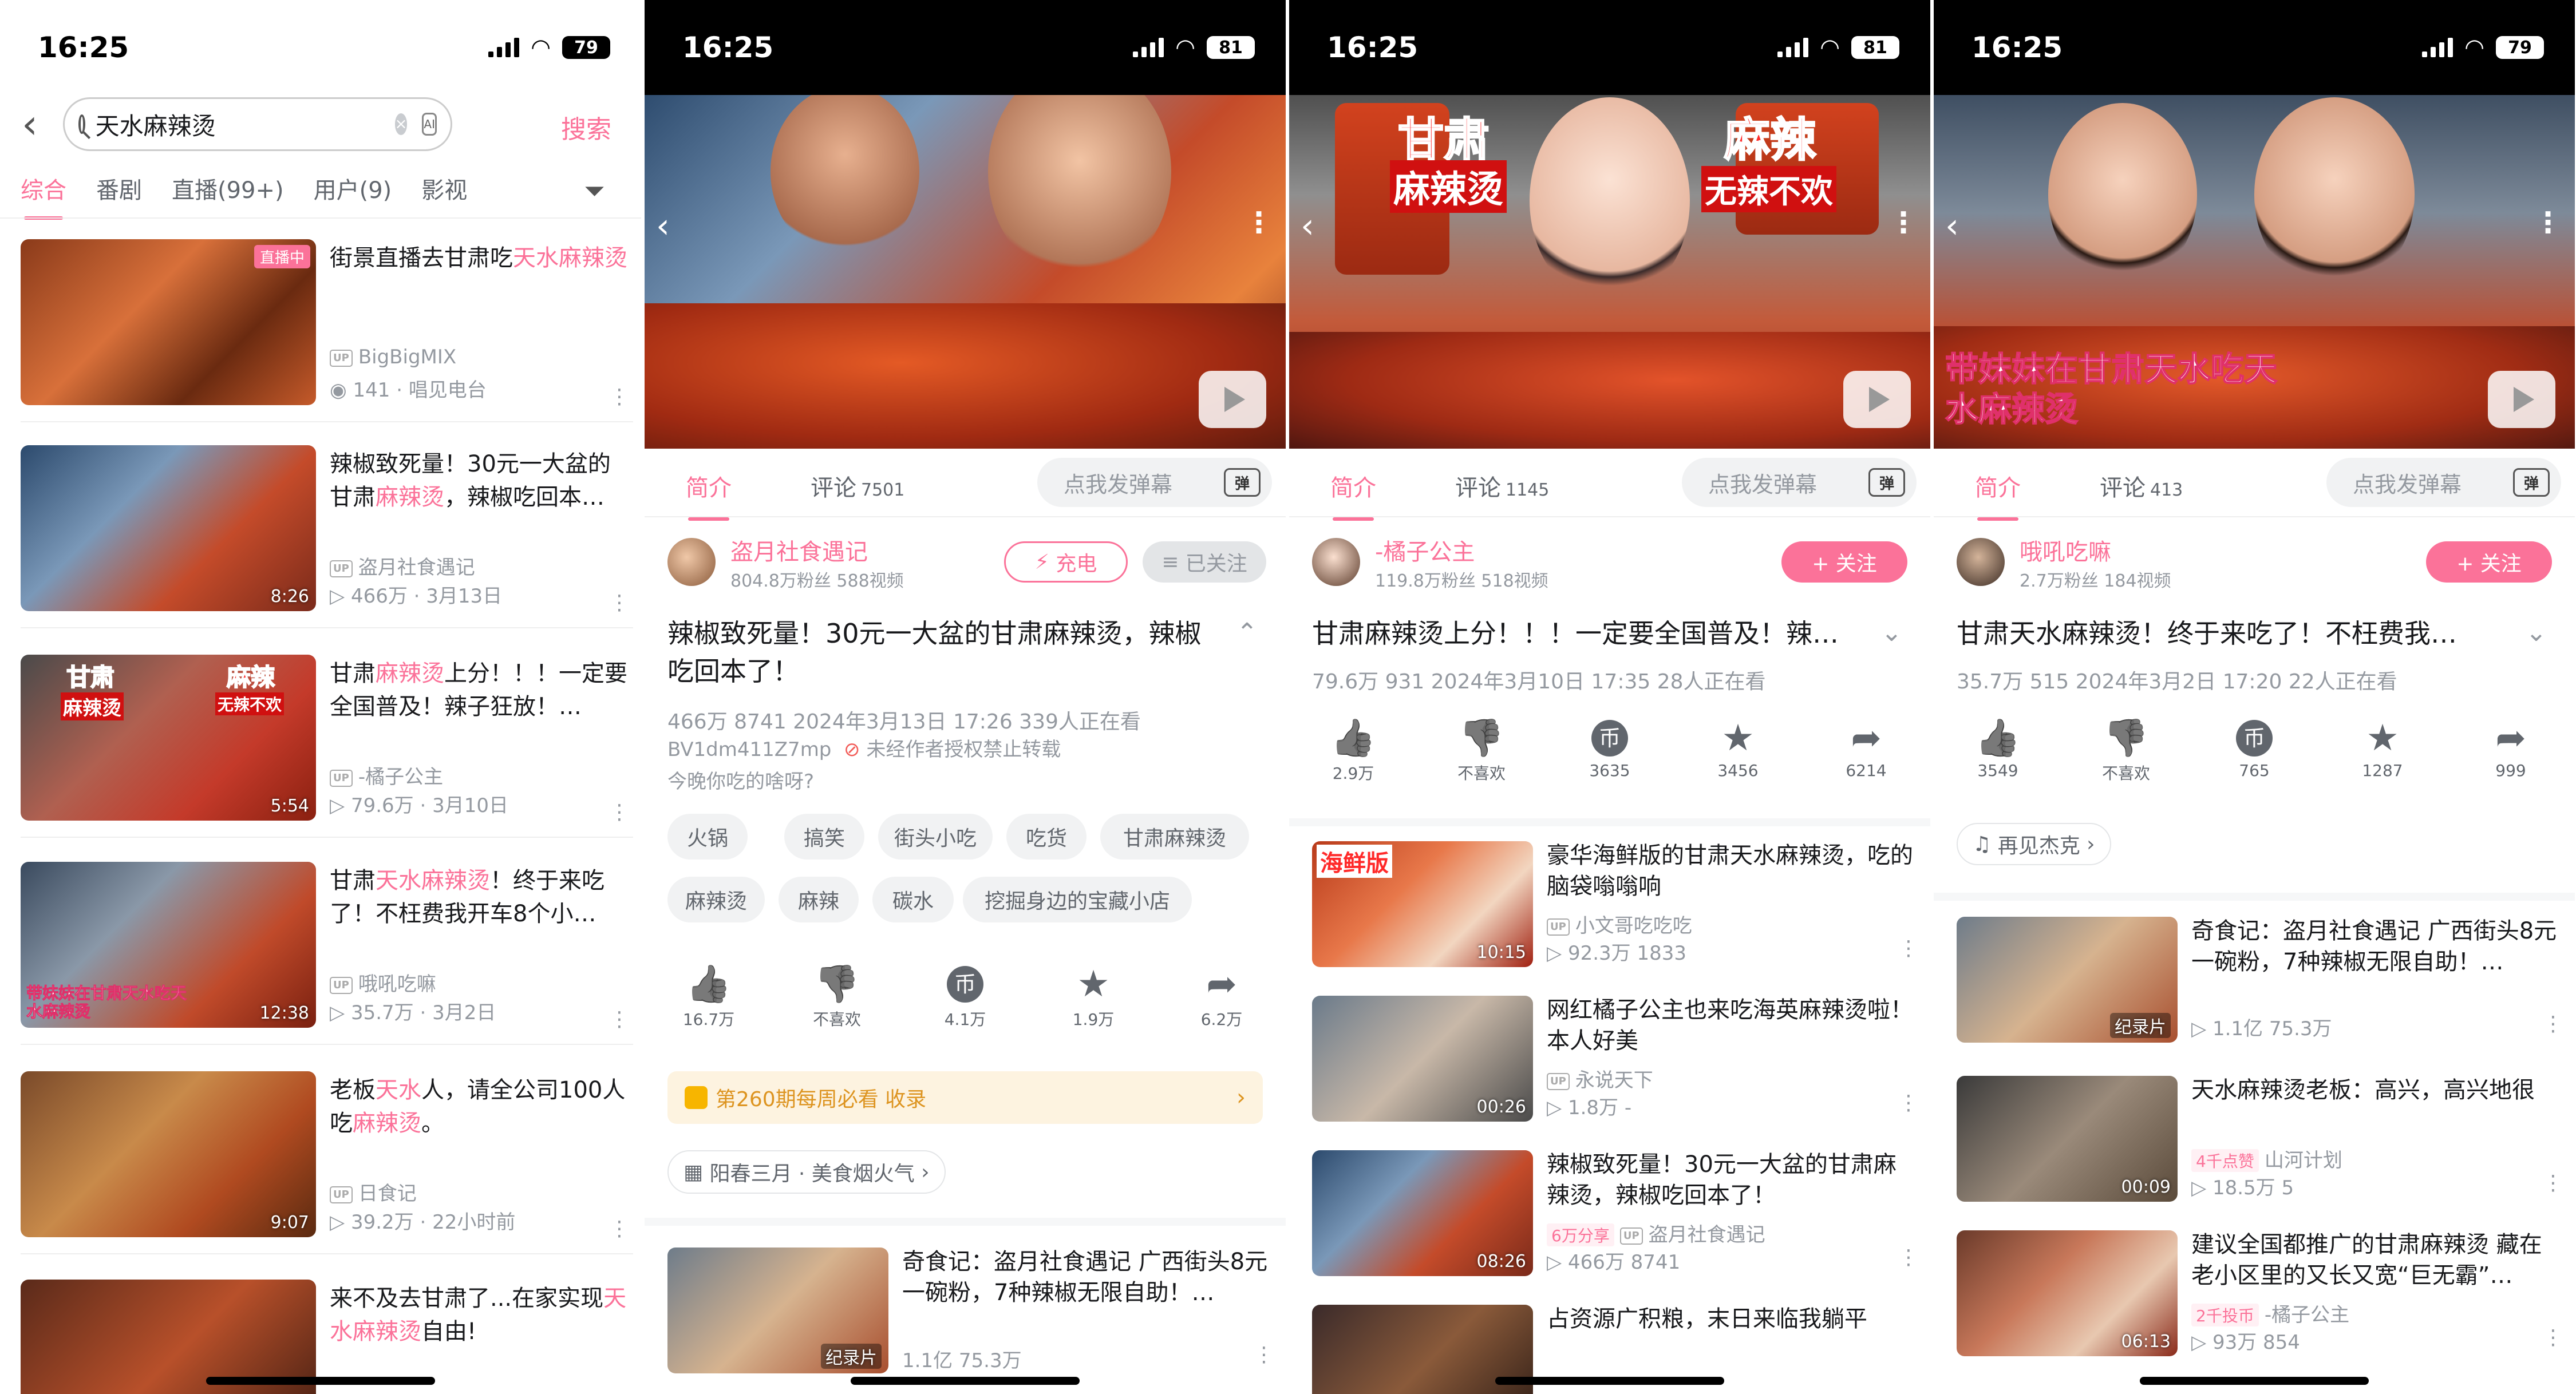 The width and height of the screenshot is (2576, 1394). I want to click on tab-comments: 评论 7501, so click(857, 486).